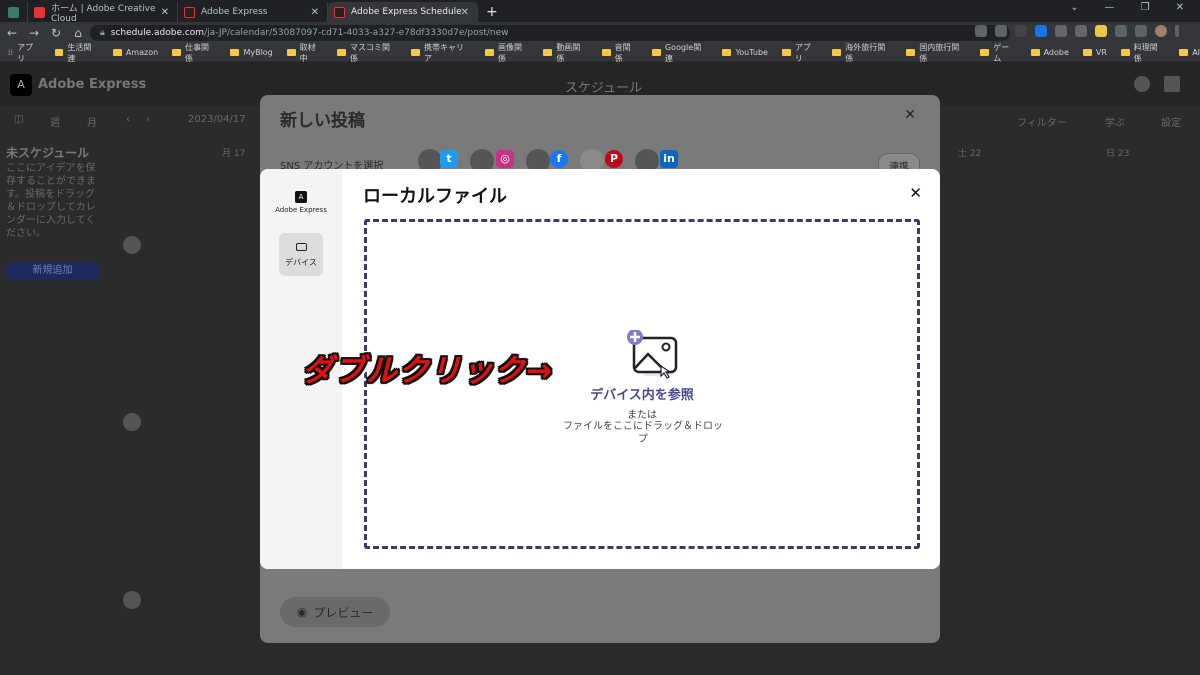  Describe the element at coordinates (565, 53) in the screenshot. I see `bookmark-folder: 動画関係` at that location.